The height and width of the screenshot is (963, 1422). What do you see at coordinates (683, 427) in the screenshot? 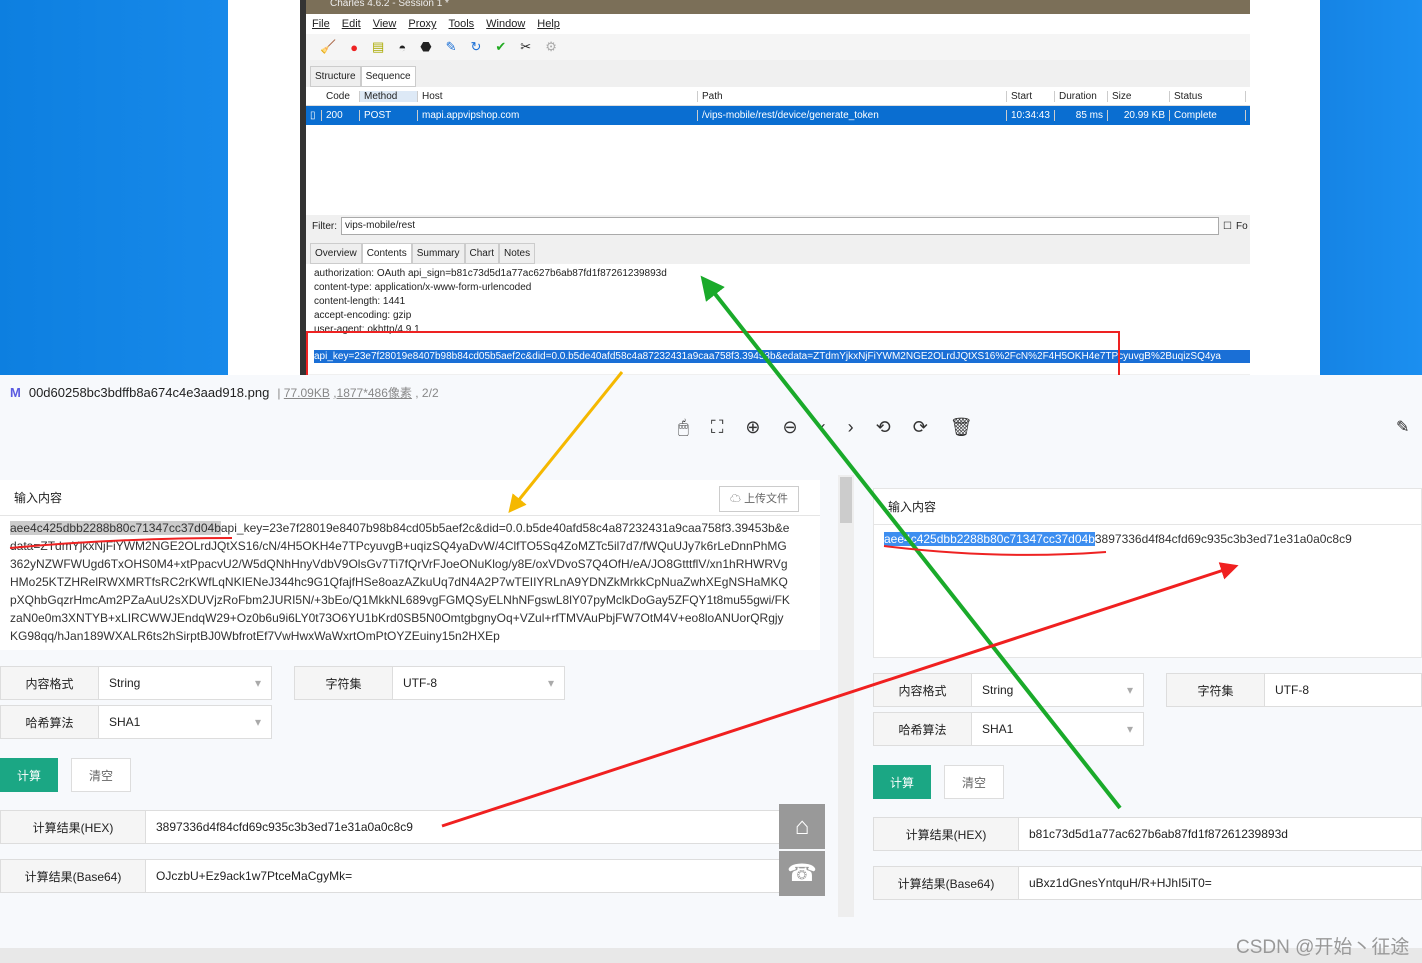
I see `mouse-icon: 🖱` at bounding box center [683, 427].